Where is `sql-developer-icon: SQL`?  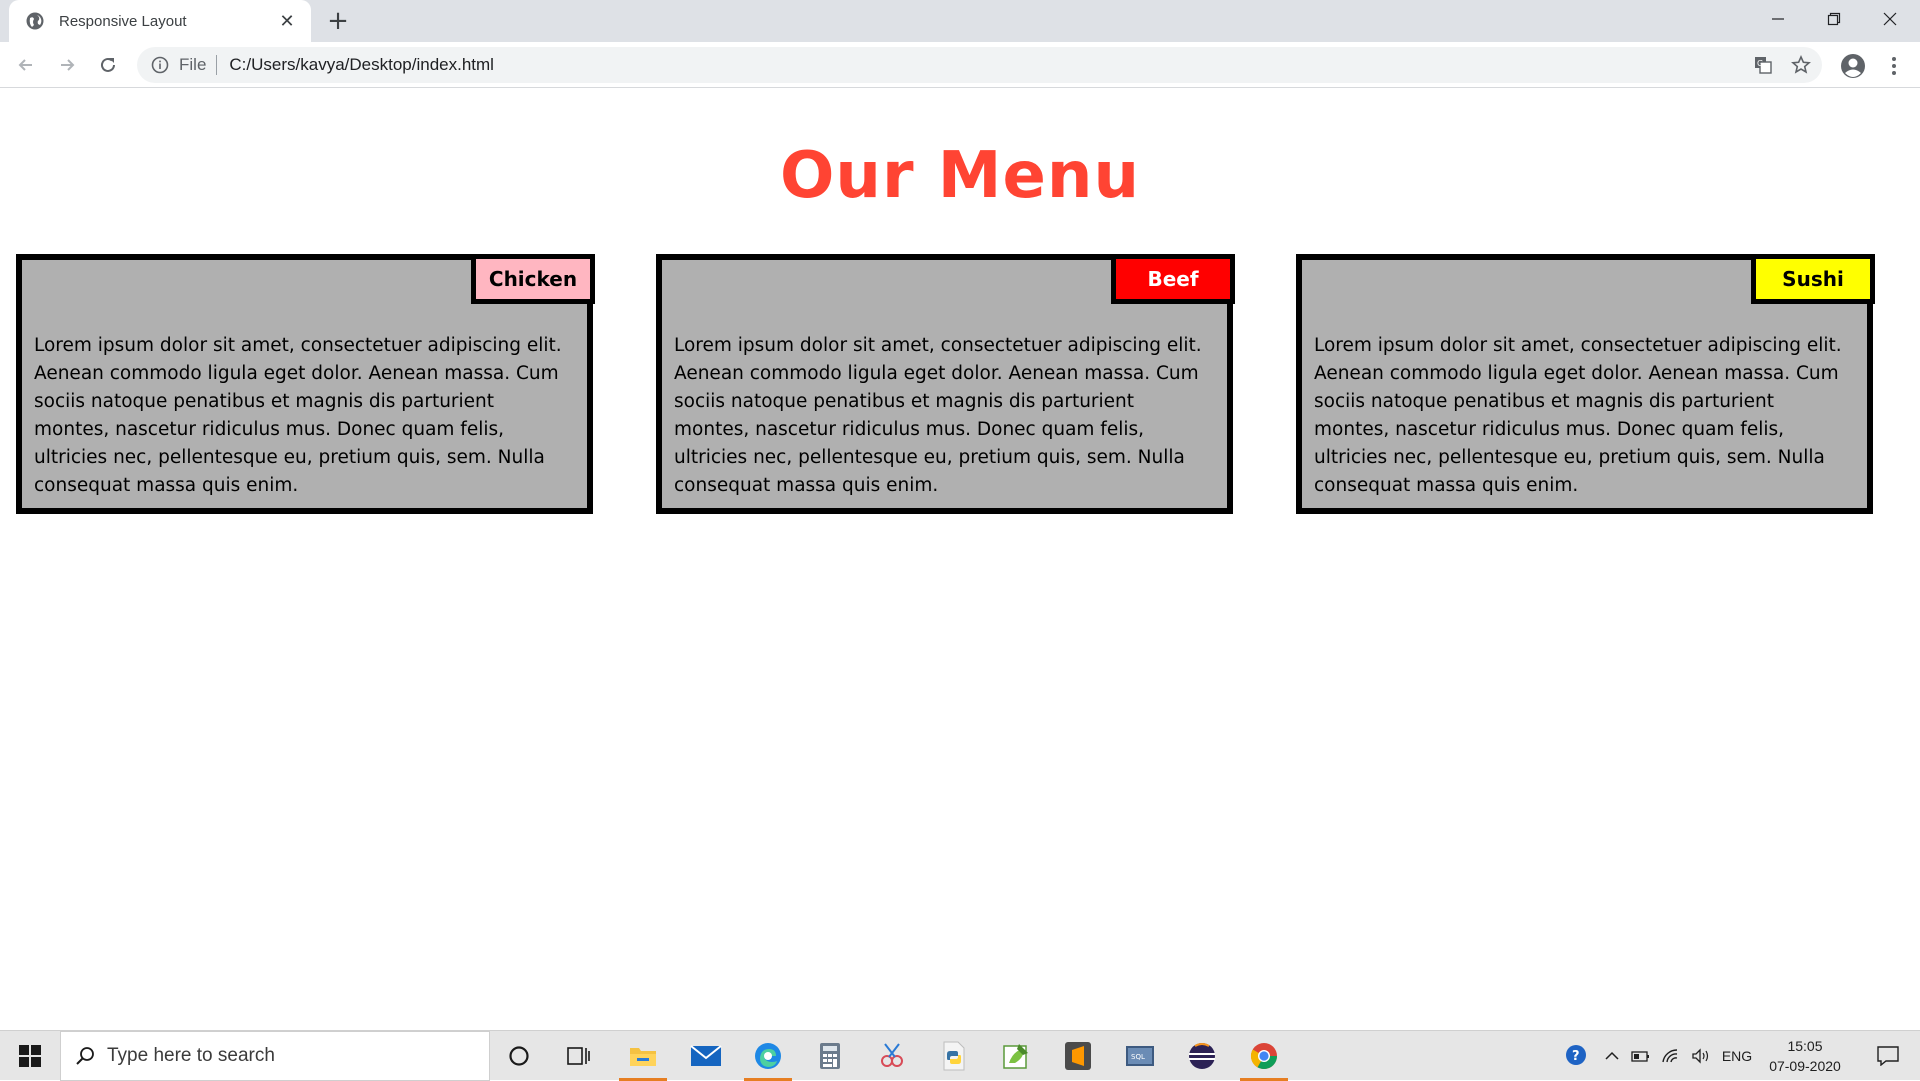 sql-developer-icon: SQL is located at coordinates (1140, 1056).